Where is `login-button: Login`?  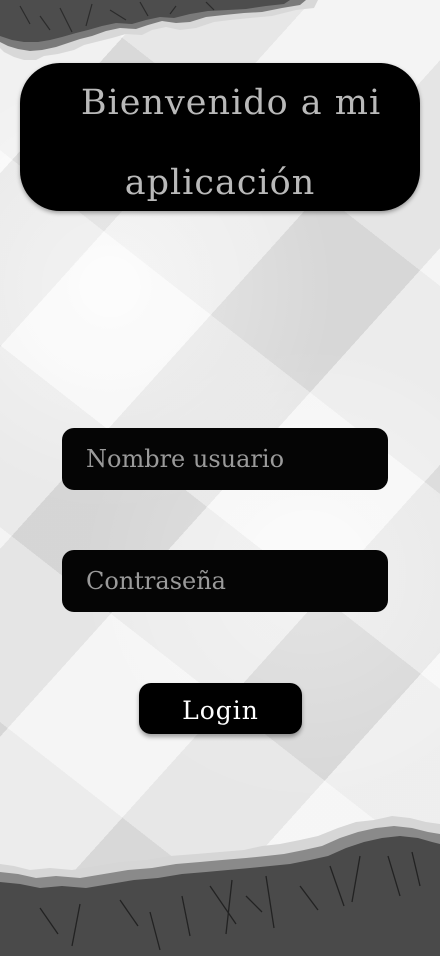 login-button: Login is located at coordinates (220, 708).